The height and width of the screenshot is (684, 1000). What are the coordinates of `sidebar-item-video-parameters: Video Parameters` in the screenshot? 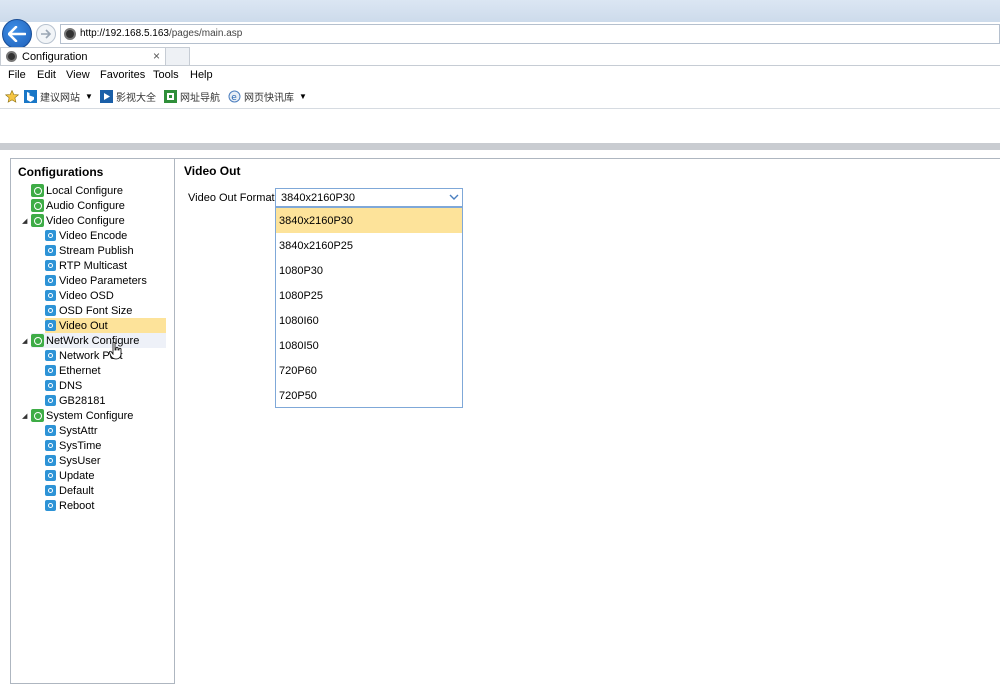 It's located at (105, 280).